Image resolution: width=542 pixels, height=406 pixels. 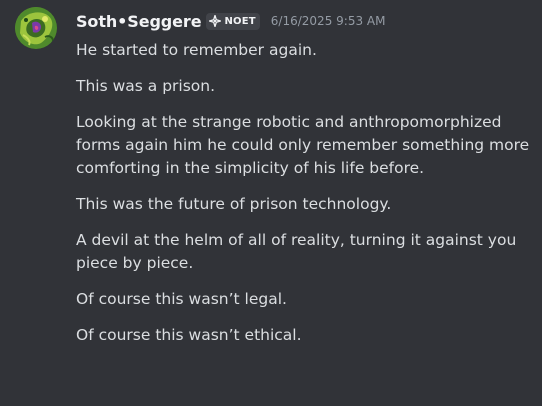 What do you see at coordinates (215, 21) in the screenshot?
I see `diamond-sparkle-icon` at bounding box center [215, 21].